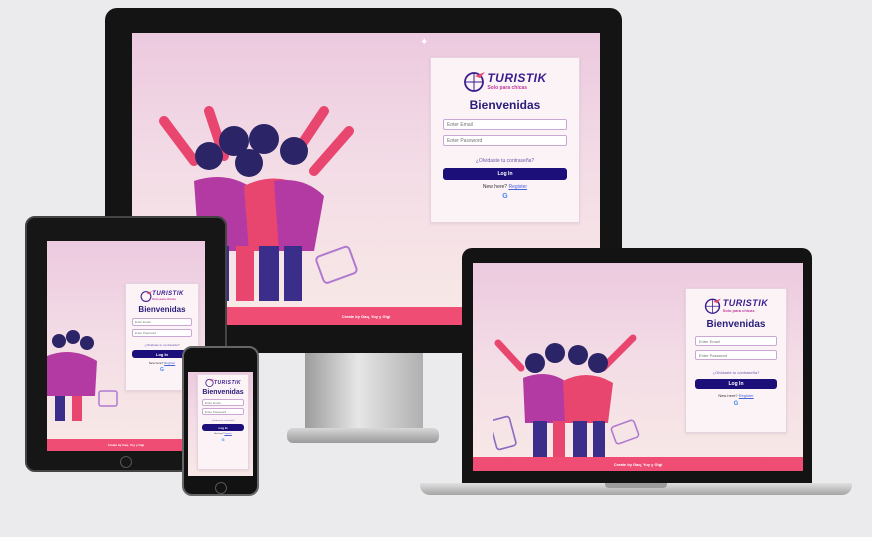 The image size is (872, 537). I want to click on sparkle-icon: ✦, so click(424, 42).